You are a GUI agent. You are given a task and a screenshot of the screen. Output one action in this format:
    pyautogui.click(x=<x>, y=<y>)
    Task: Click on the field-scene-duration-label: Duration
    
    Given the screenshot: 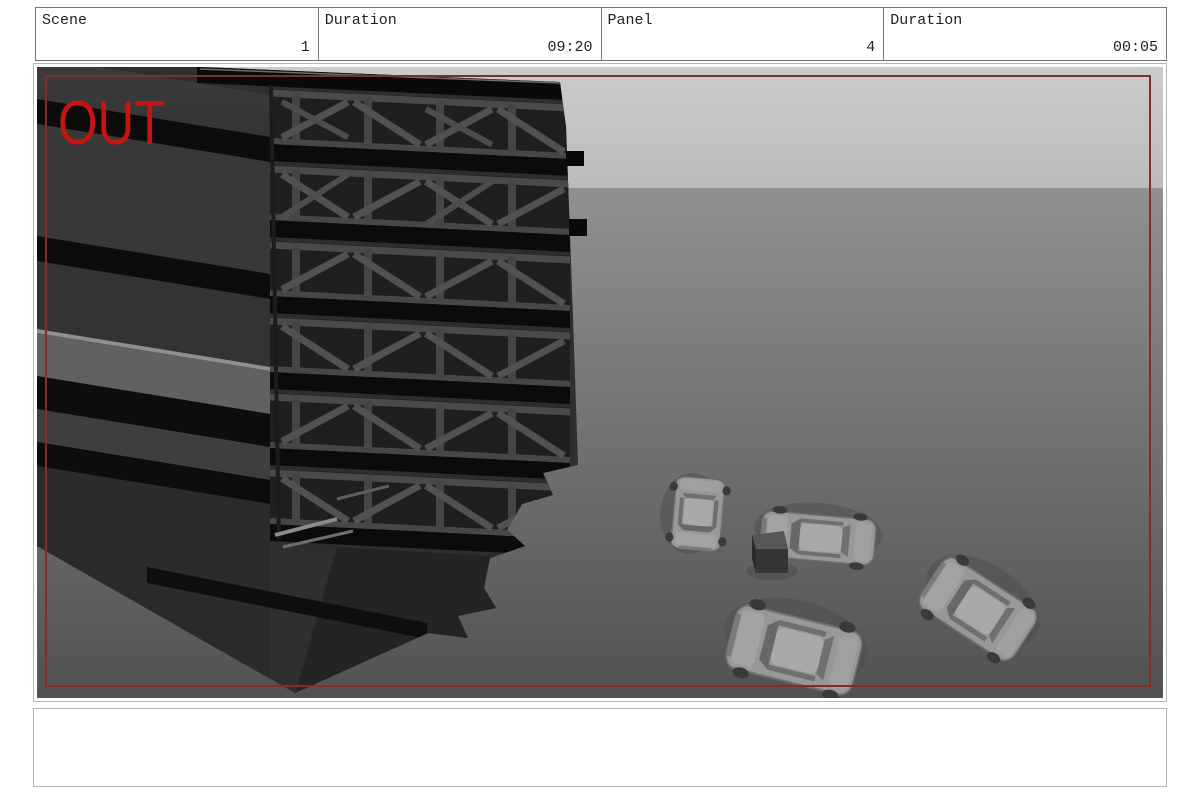 What is the action you would take?
    pyautogui.click(x=360, y=20)
    